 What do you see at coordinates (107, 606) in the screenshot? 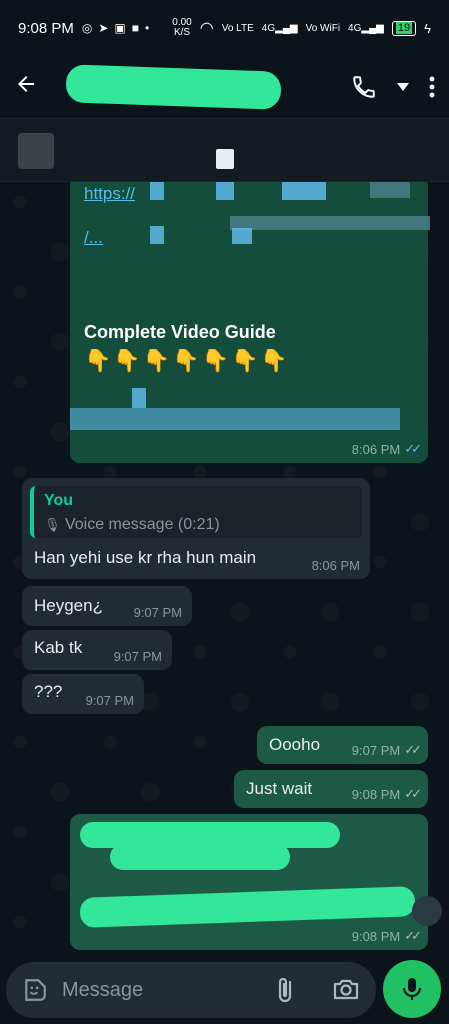
I see `incoming-message: Heygen¿ 9:07 PM` at bounding box center [107, 606].